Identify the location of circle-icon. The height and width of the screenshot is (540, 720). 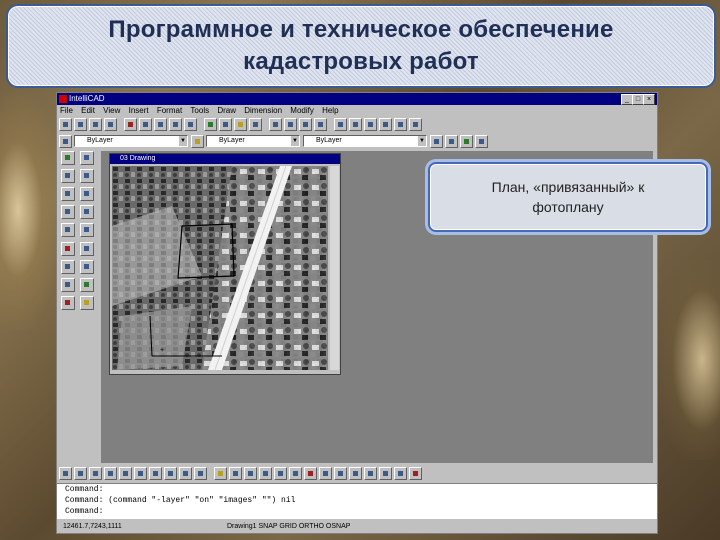
(385, 124).